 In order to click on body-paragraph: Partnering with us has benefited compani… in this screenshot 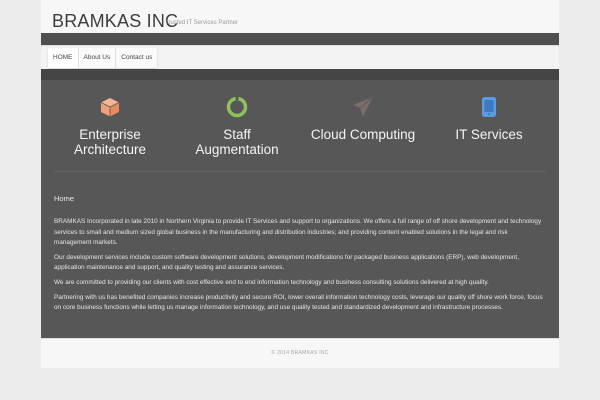, I will do `click(298, 302)`.